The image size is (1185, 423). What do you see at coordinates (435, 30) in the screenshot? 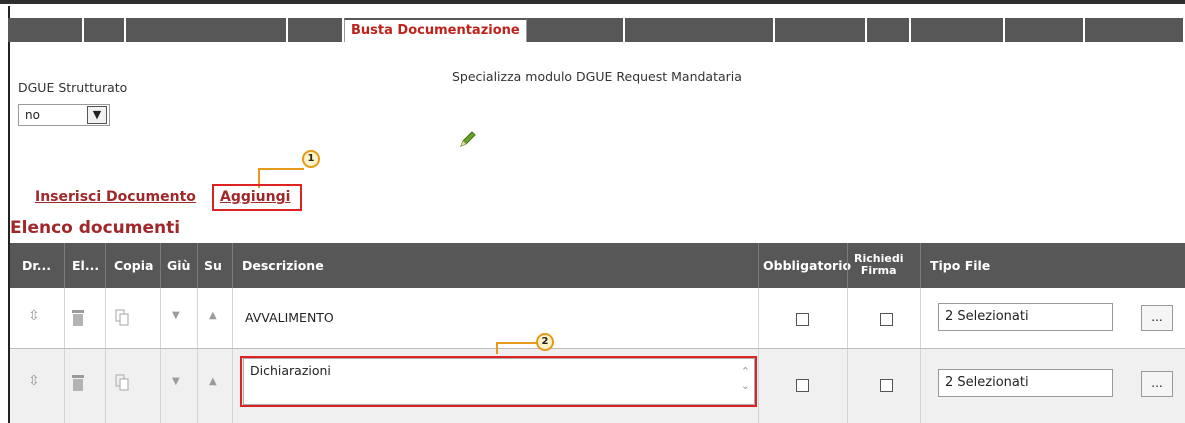
I see `tab-busta-documentazione: Busta Documentazione` at bounding box center [435, 30].